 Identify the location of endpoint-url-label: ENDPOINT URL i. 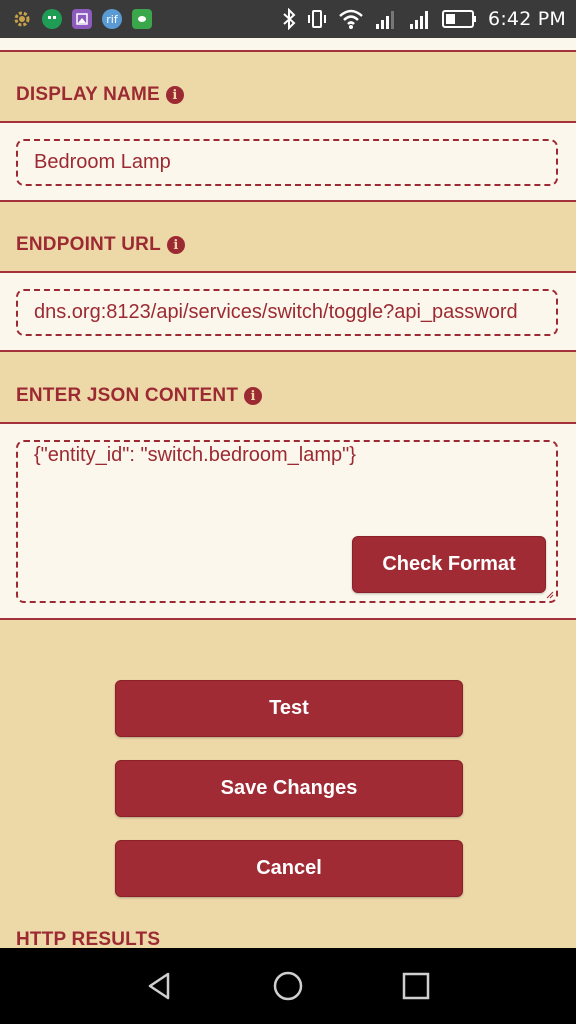
(100, 245).